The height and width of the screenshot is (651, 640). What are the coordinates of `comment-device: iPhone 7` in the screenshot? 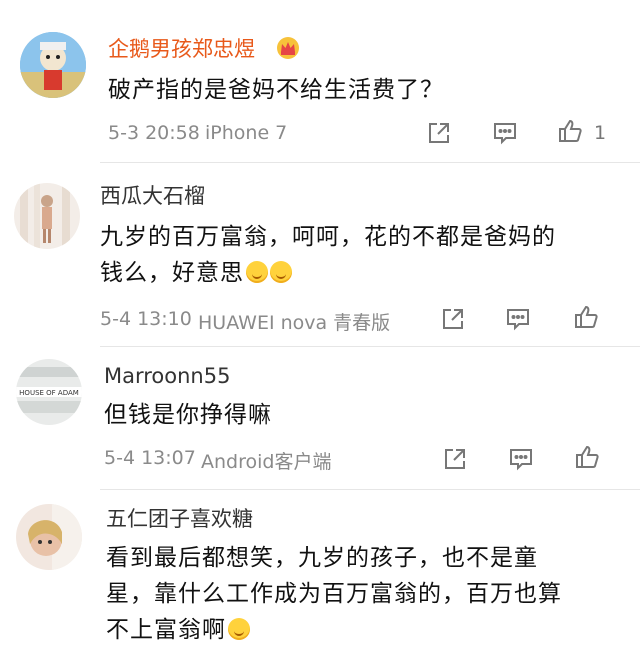 It's located at (246, 133).